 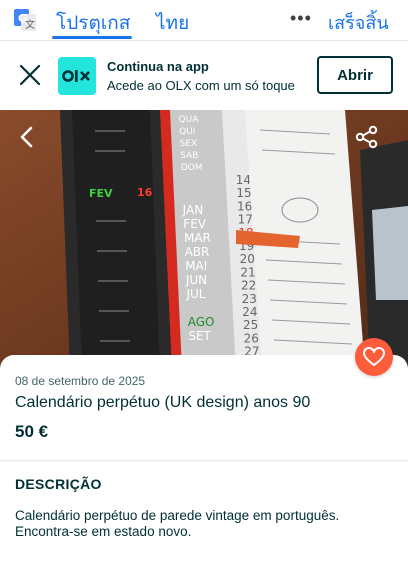 I want to click on calendar-day-number: 20, so click(x=247, y=259).